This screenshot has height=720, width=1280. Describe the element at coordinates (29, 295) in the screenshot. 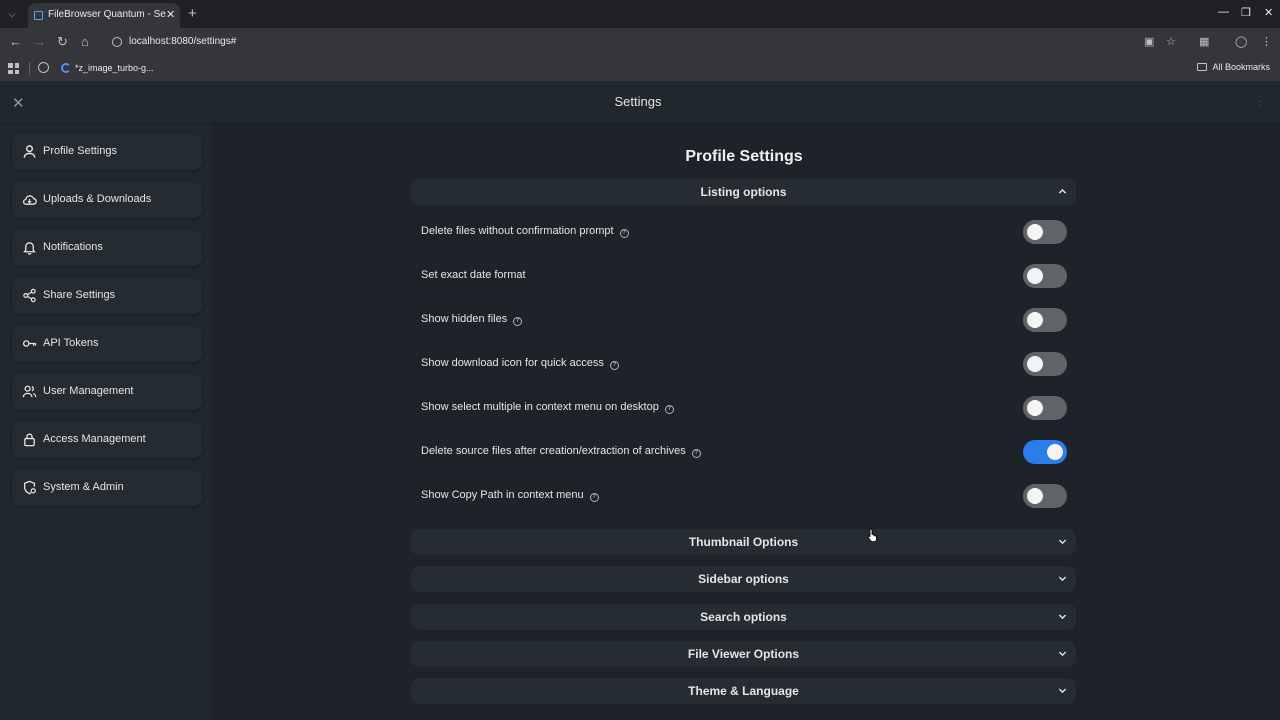

I see `share-icon` at that location.